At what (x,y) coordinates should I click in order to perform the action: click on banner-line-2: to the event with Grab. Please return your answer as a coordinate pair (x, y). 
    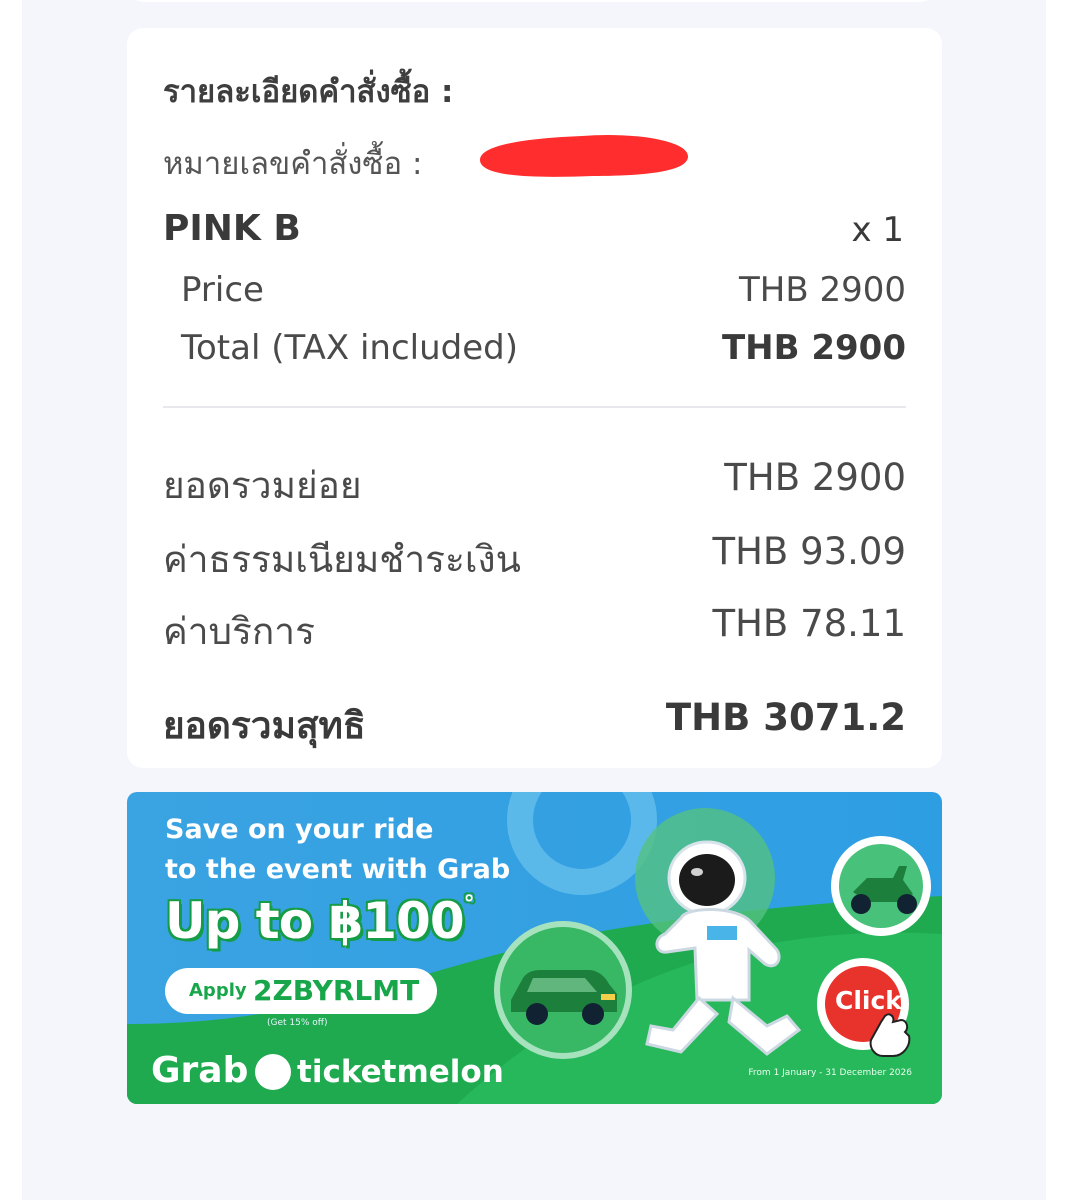
    Looking at the image, I should click on (338, 869).